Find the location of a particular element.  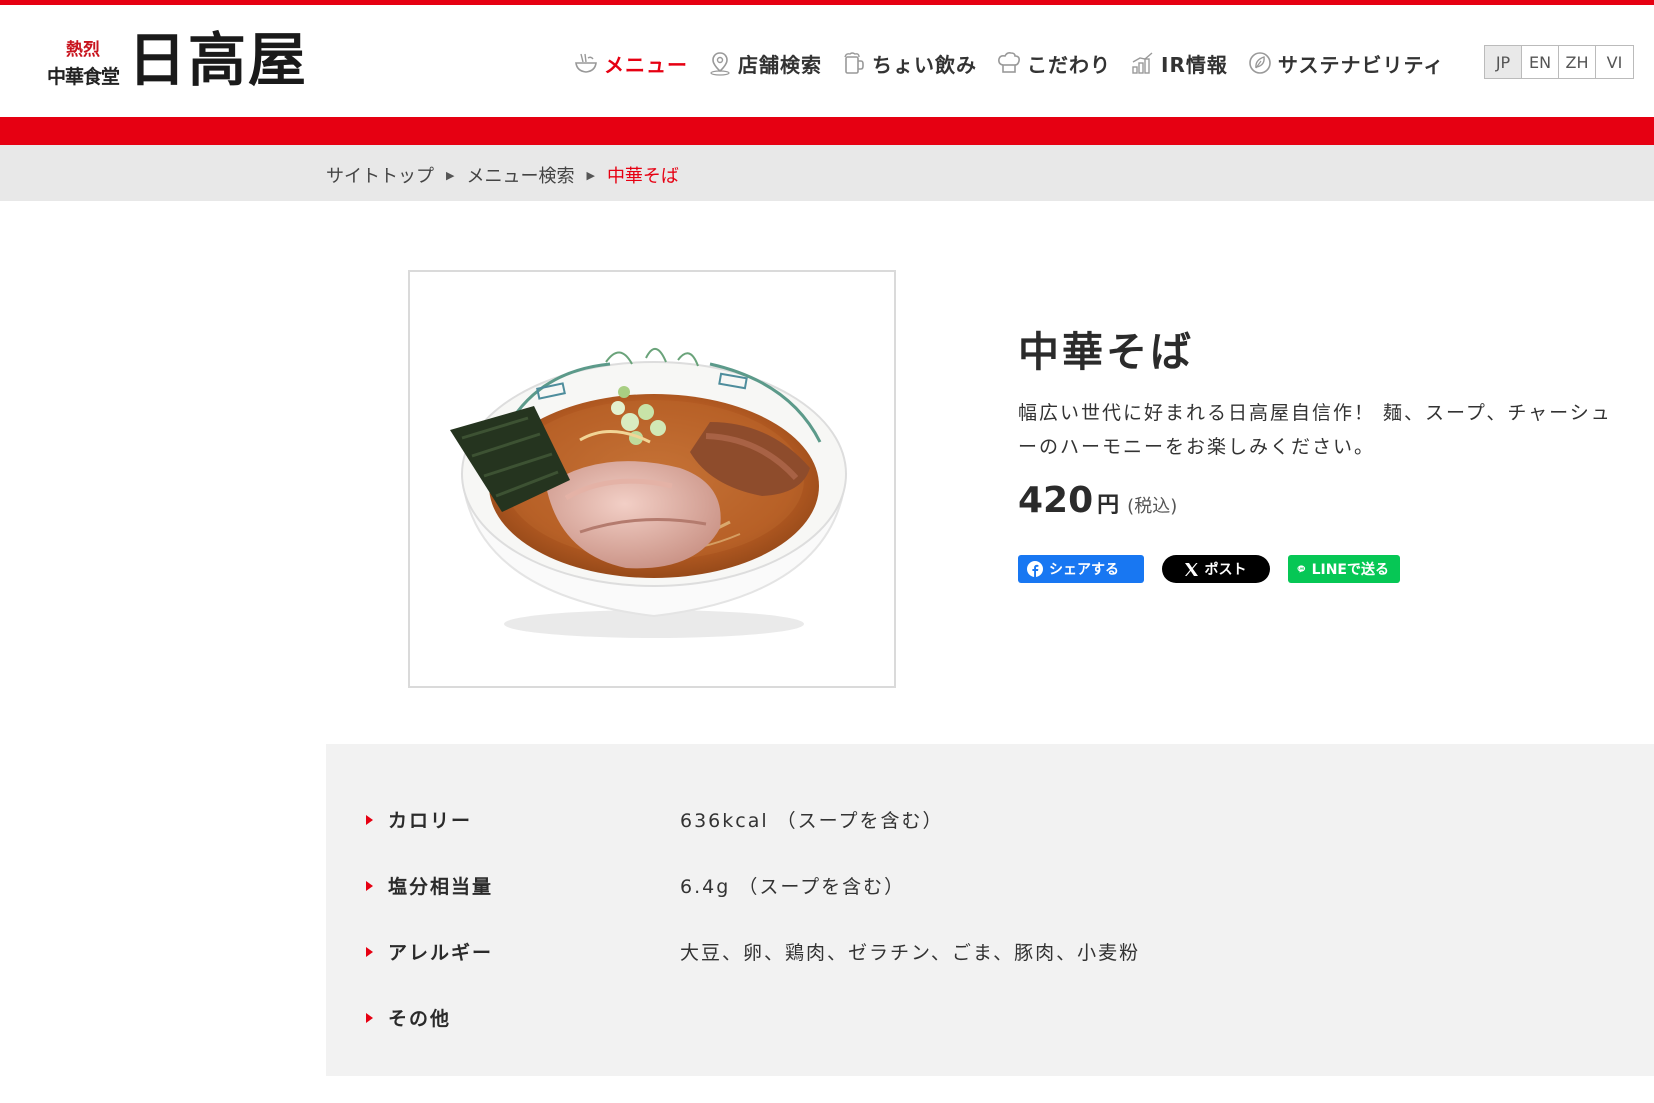

share-buttons: シェアする ポスト LINE LINEで送る is located at coordinates (1318, 569).